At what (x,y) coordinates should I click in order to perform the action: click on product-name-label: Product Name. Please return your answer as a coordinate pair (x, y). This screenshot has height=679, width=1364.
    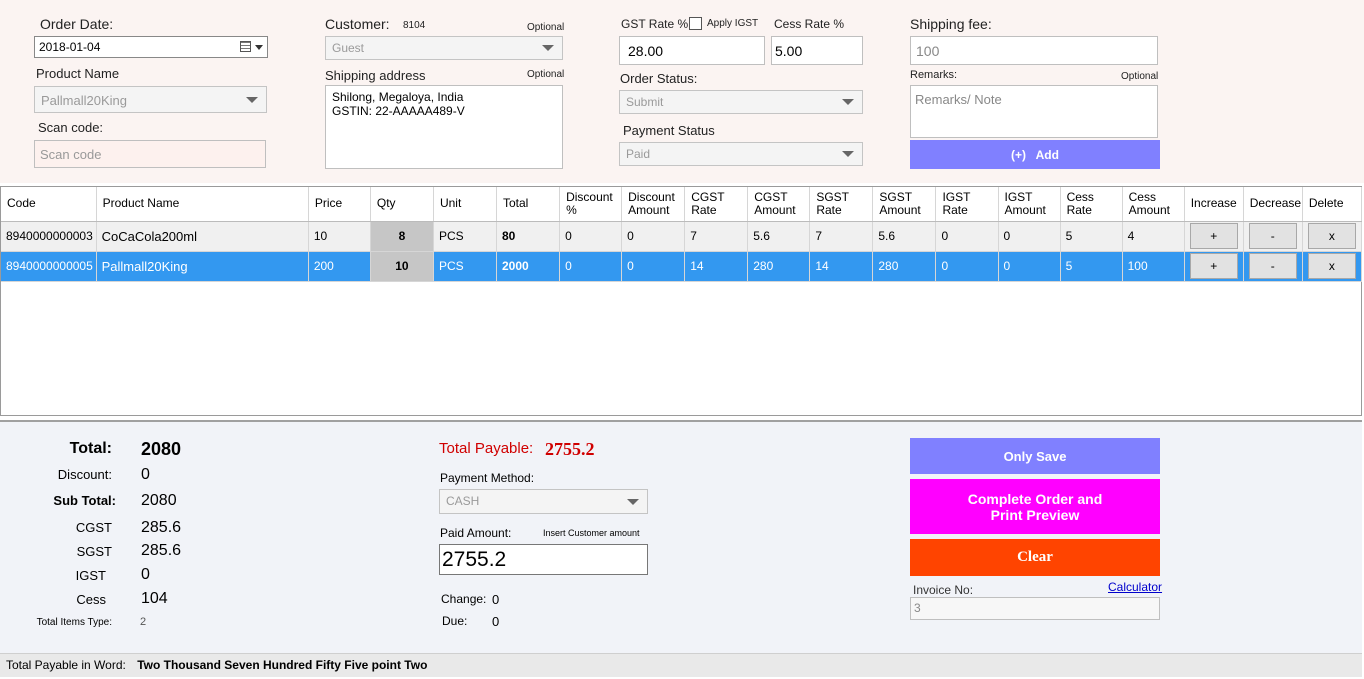
    Looking at the image, I should click on (78, 73).